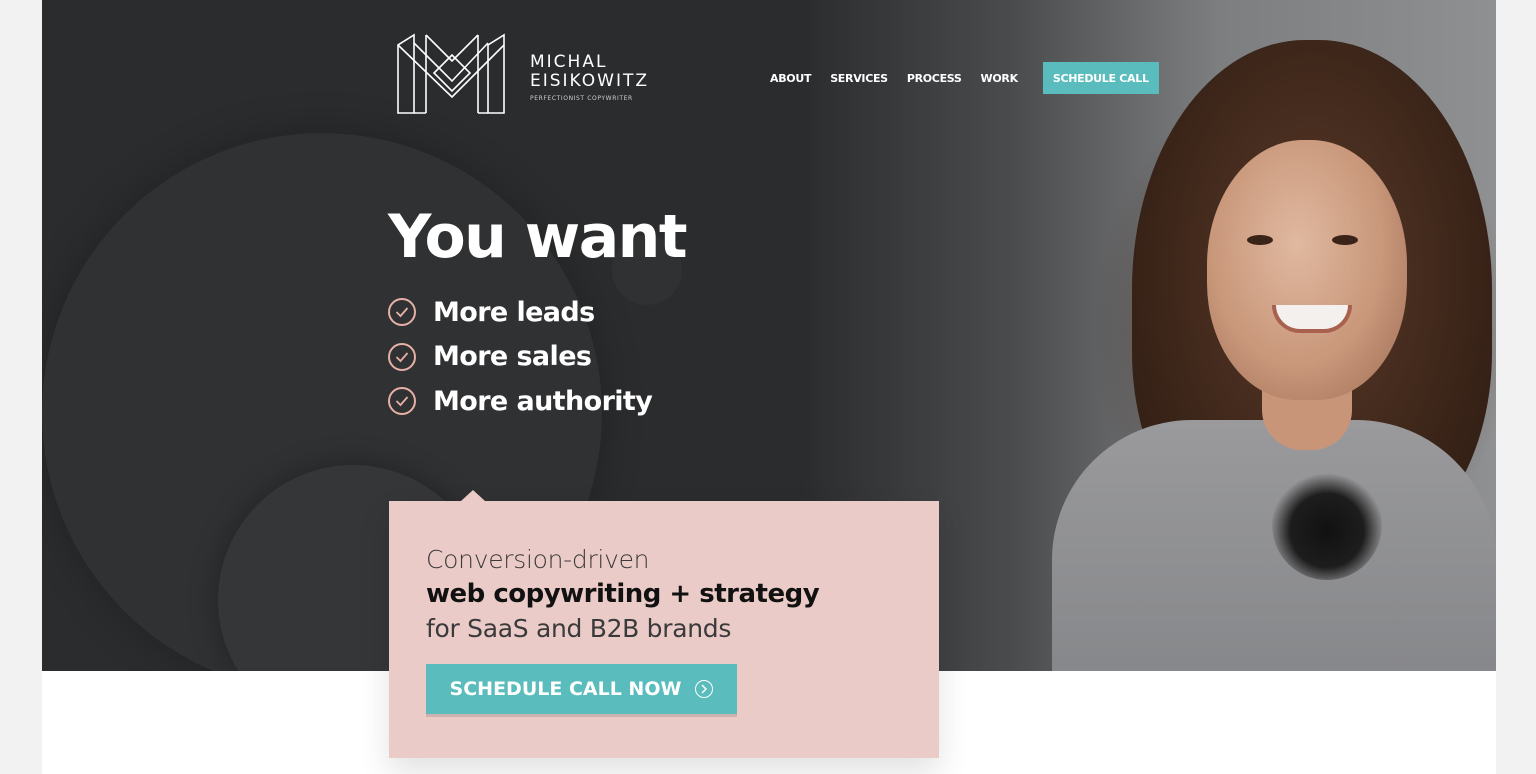 This screenshot has height=774, width=1536. Describe the element at coordinates (790, 78) in the screenshot. I see `nav-about: ABOUT` at that location.